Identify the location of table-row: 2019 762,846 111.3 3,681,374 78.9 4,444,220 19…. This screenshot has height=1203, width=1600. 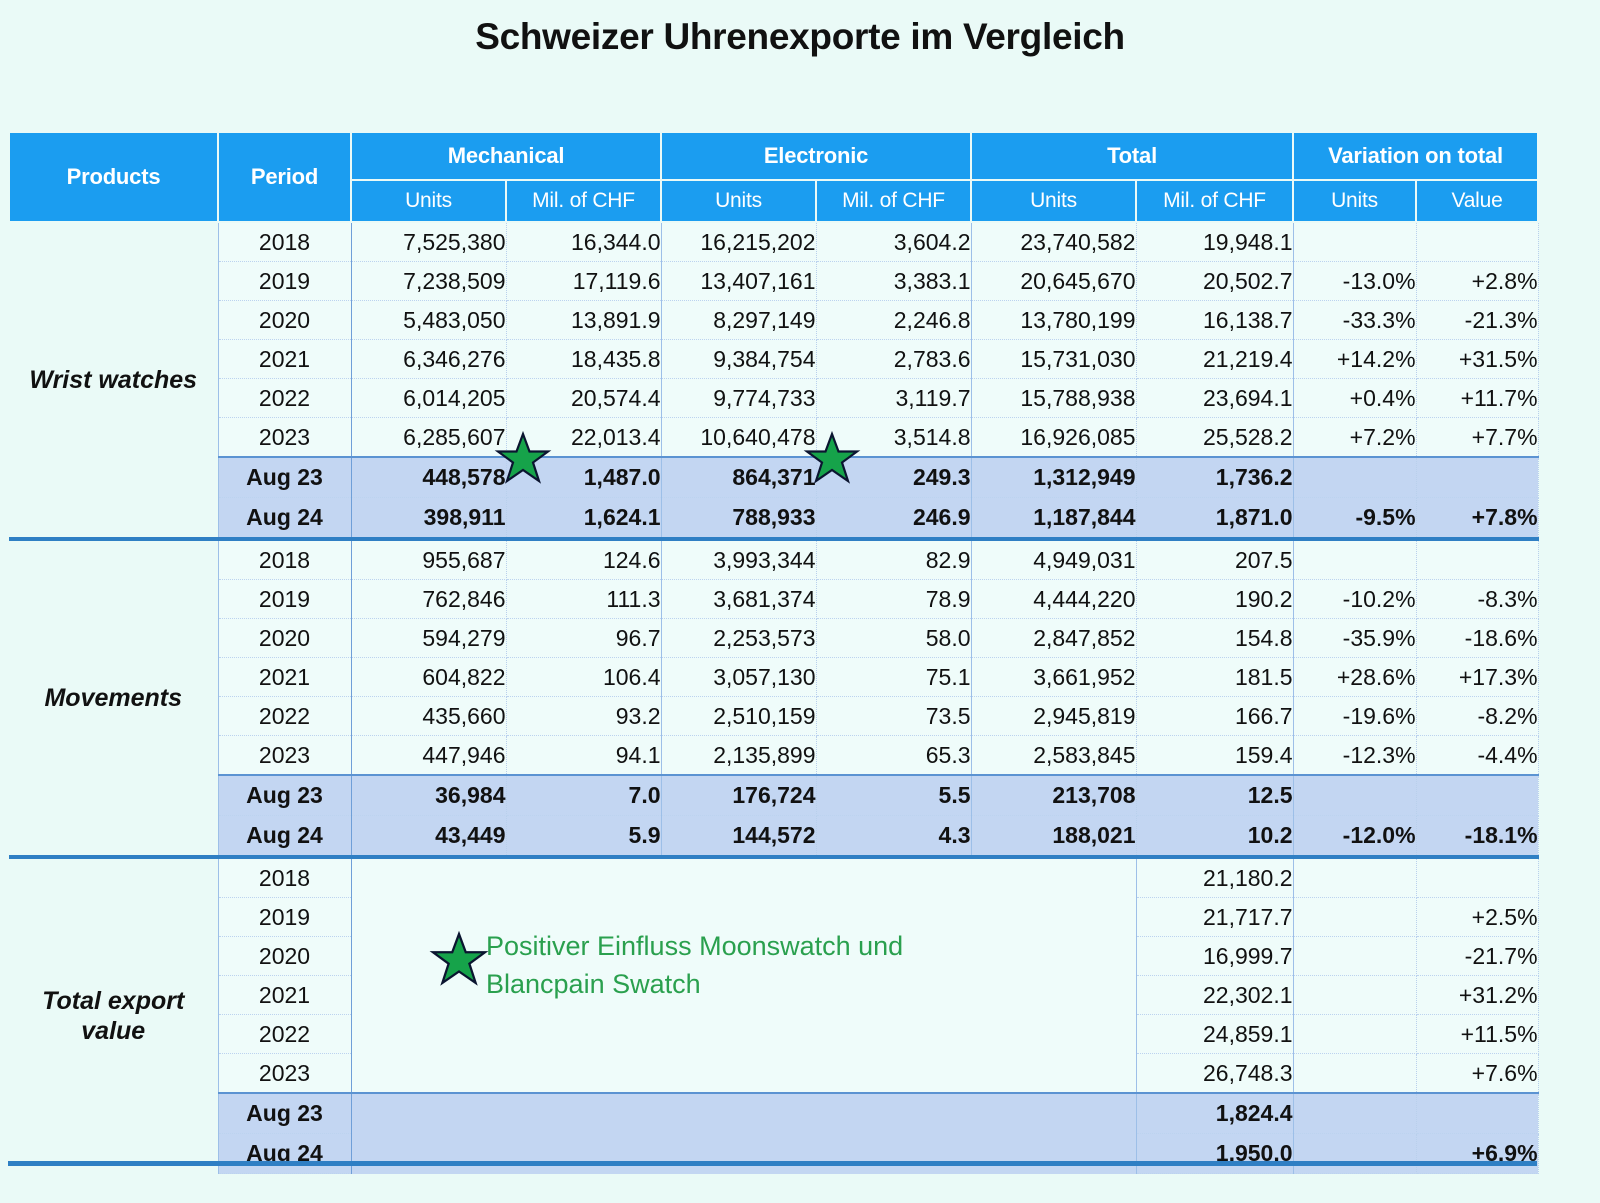
(774, 599).